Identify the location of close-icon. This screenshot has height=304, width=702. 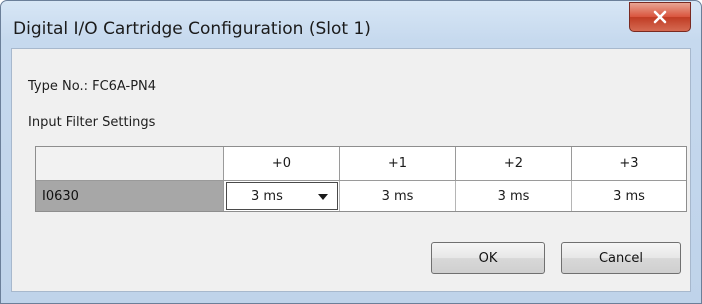
(660, 17).